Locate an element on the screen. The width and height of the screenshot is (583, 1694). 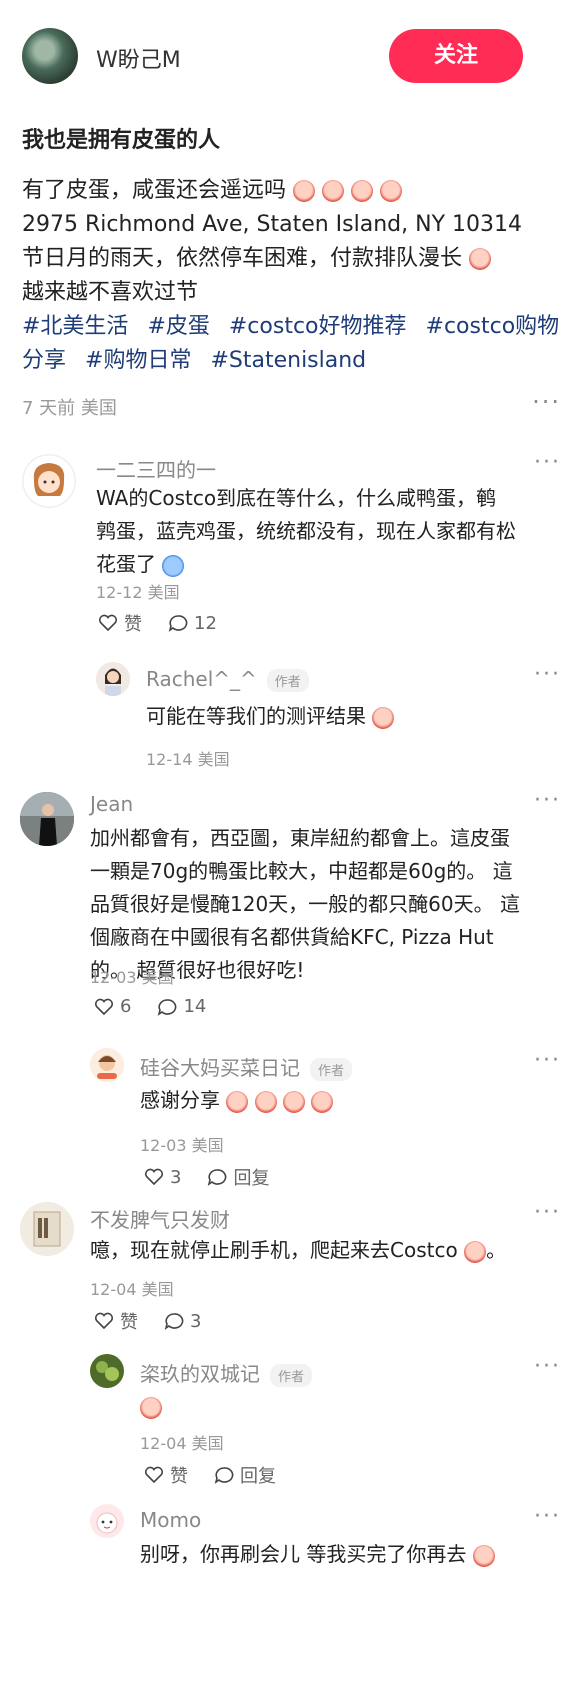
reply-meta: 12-14 美国 is located at coordinates (188, 759).